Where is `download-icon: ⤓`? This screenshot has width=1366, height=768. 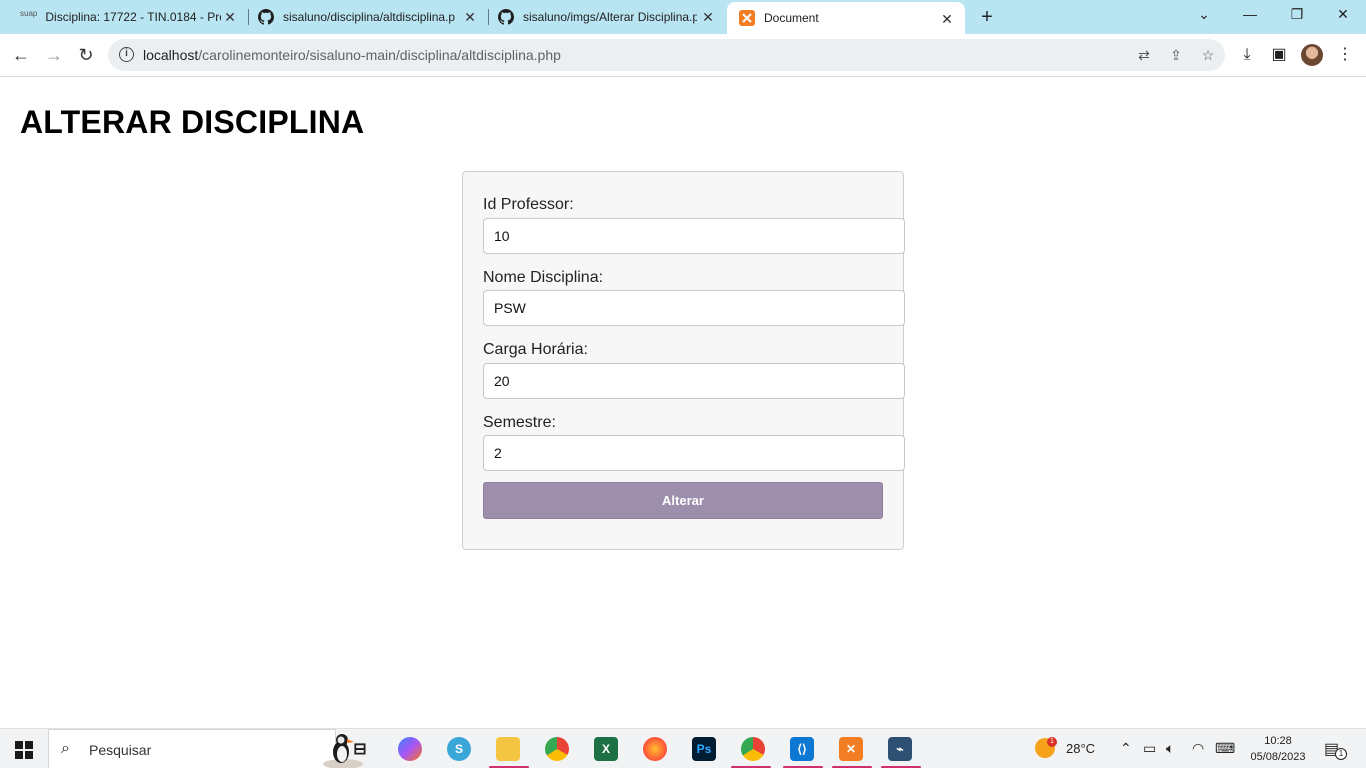 download-icon: ⤓ is located at coordinates (1247, 55).